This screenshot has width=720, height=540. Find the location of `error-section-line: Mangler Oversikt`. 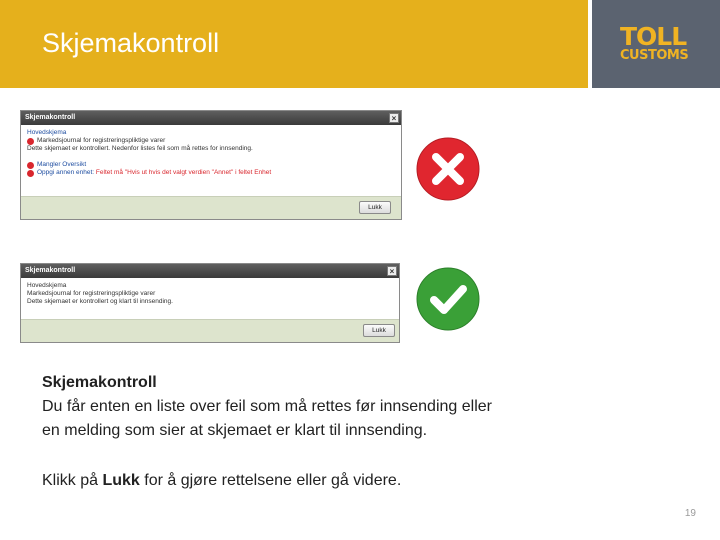

error-section-line: Mangler Oversikt is located at coordinates (211, 165).